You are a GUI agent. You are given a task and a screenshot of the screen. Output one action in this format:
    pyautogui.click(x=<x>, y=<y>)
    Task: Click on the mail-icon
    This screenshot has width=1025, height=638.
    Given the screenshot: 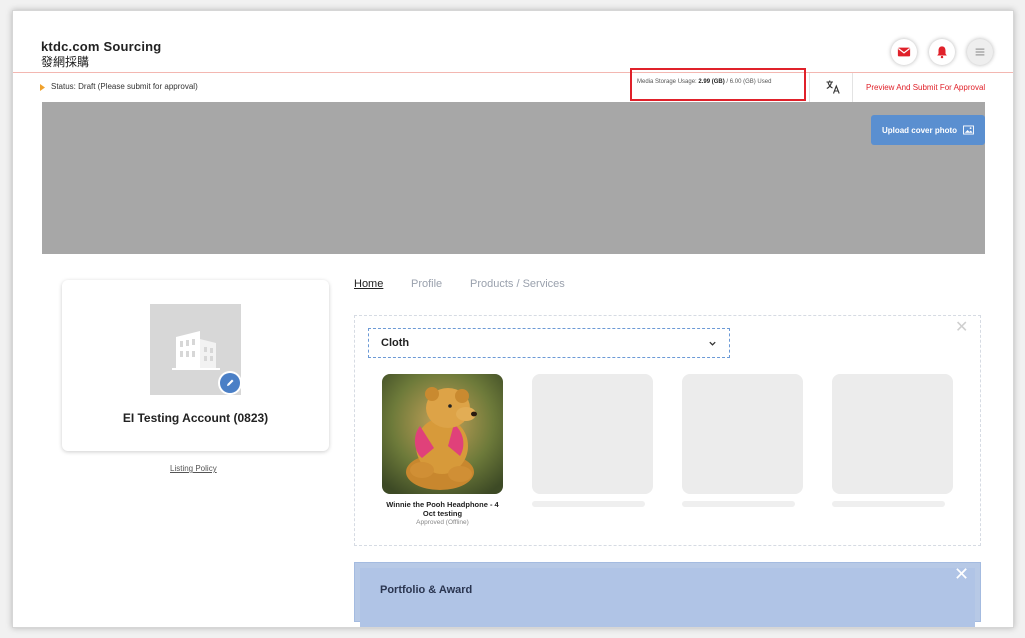 What is the action you would take?
    pyautogui.click(x=904, y=52)
    